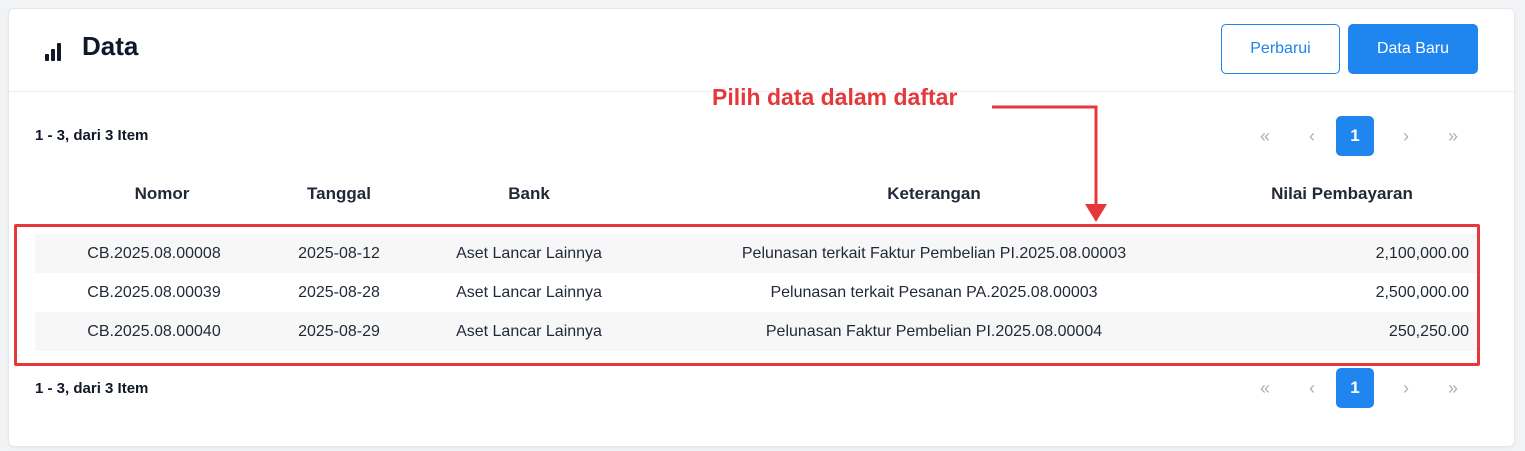 Image resolution: width=1525 pixels, height=451 pixels. I want to click on cell-nilai: 2,100,000.00, so click(1422, 253).